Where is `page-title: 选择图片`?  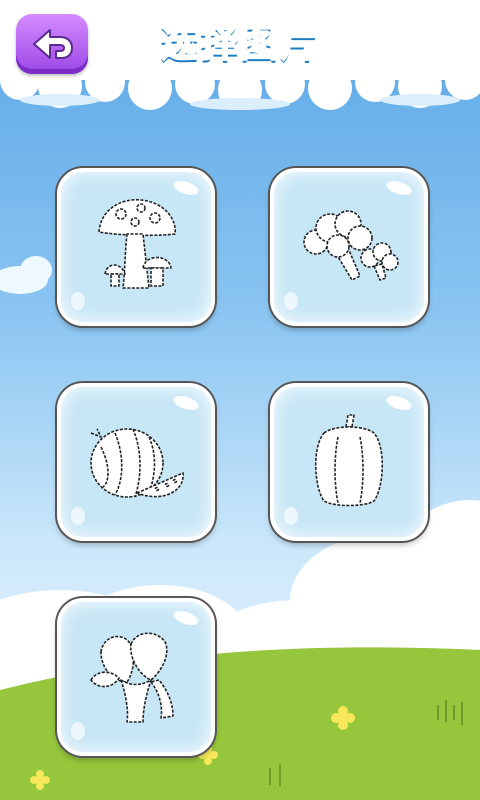 page-title: 选择图片 is located at coordinates (239, 43).